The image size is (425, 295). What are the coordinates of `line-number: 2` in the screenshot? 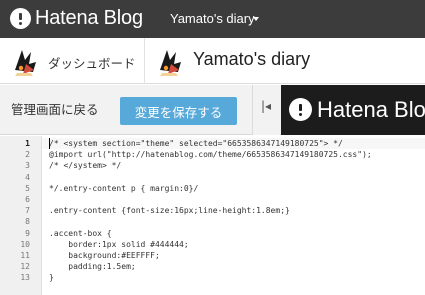 It's located at (27, 155).